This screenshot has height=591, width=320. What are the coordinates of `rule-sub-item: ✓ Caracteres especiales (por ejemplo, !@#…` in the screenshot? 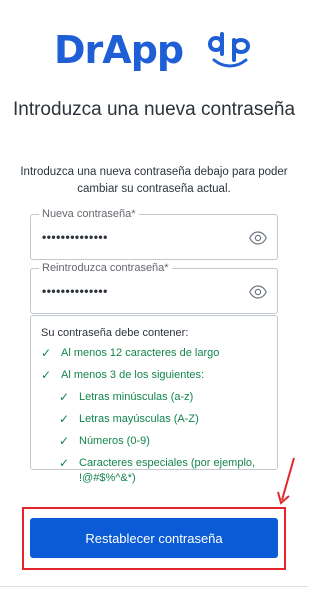 It's located at (163, 471).